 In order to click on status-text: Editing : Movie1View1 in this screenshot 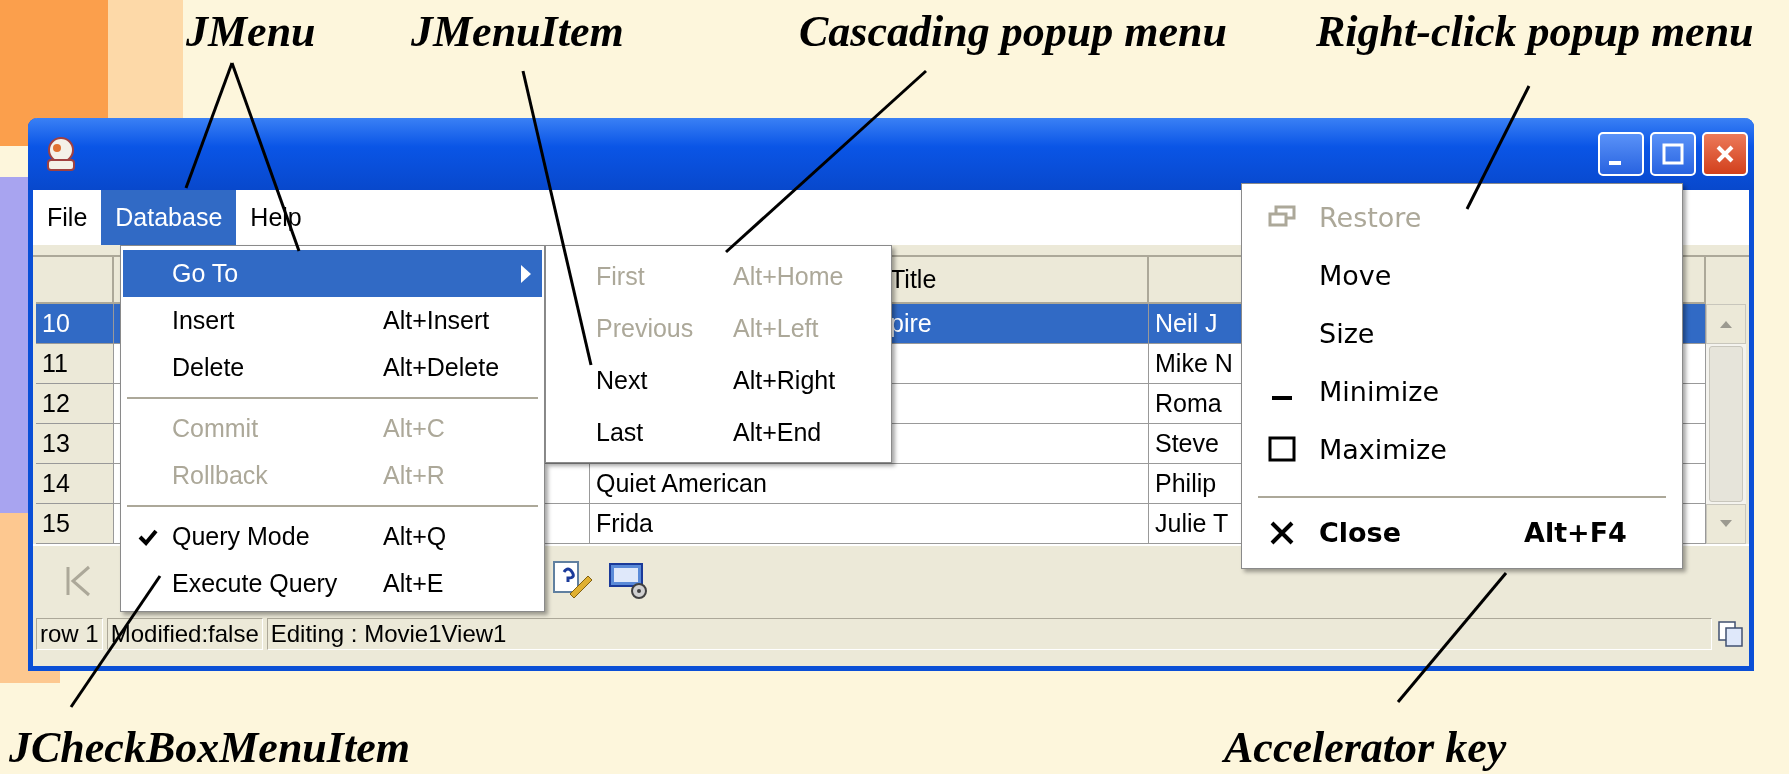, I will do `click(989, 634)`.